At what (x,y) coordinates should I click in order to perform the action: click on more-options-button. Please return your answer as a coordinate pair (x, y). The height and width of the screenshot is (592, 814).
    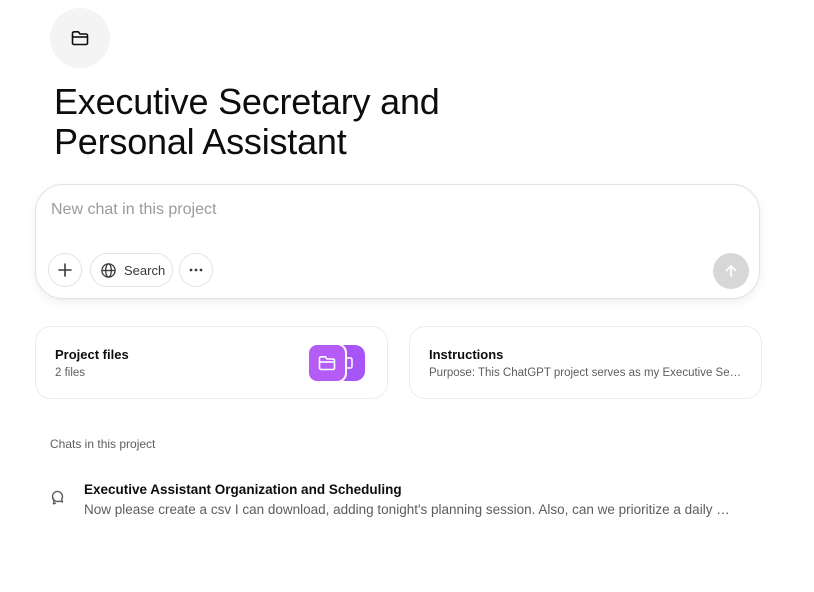
    Looking at the image, I should click on (196, 270).